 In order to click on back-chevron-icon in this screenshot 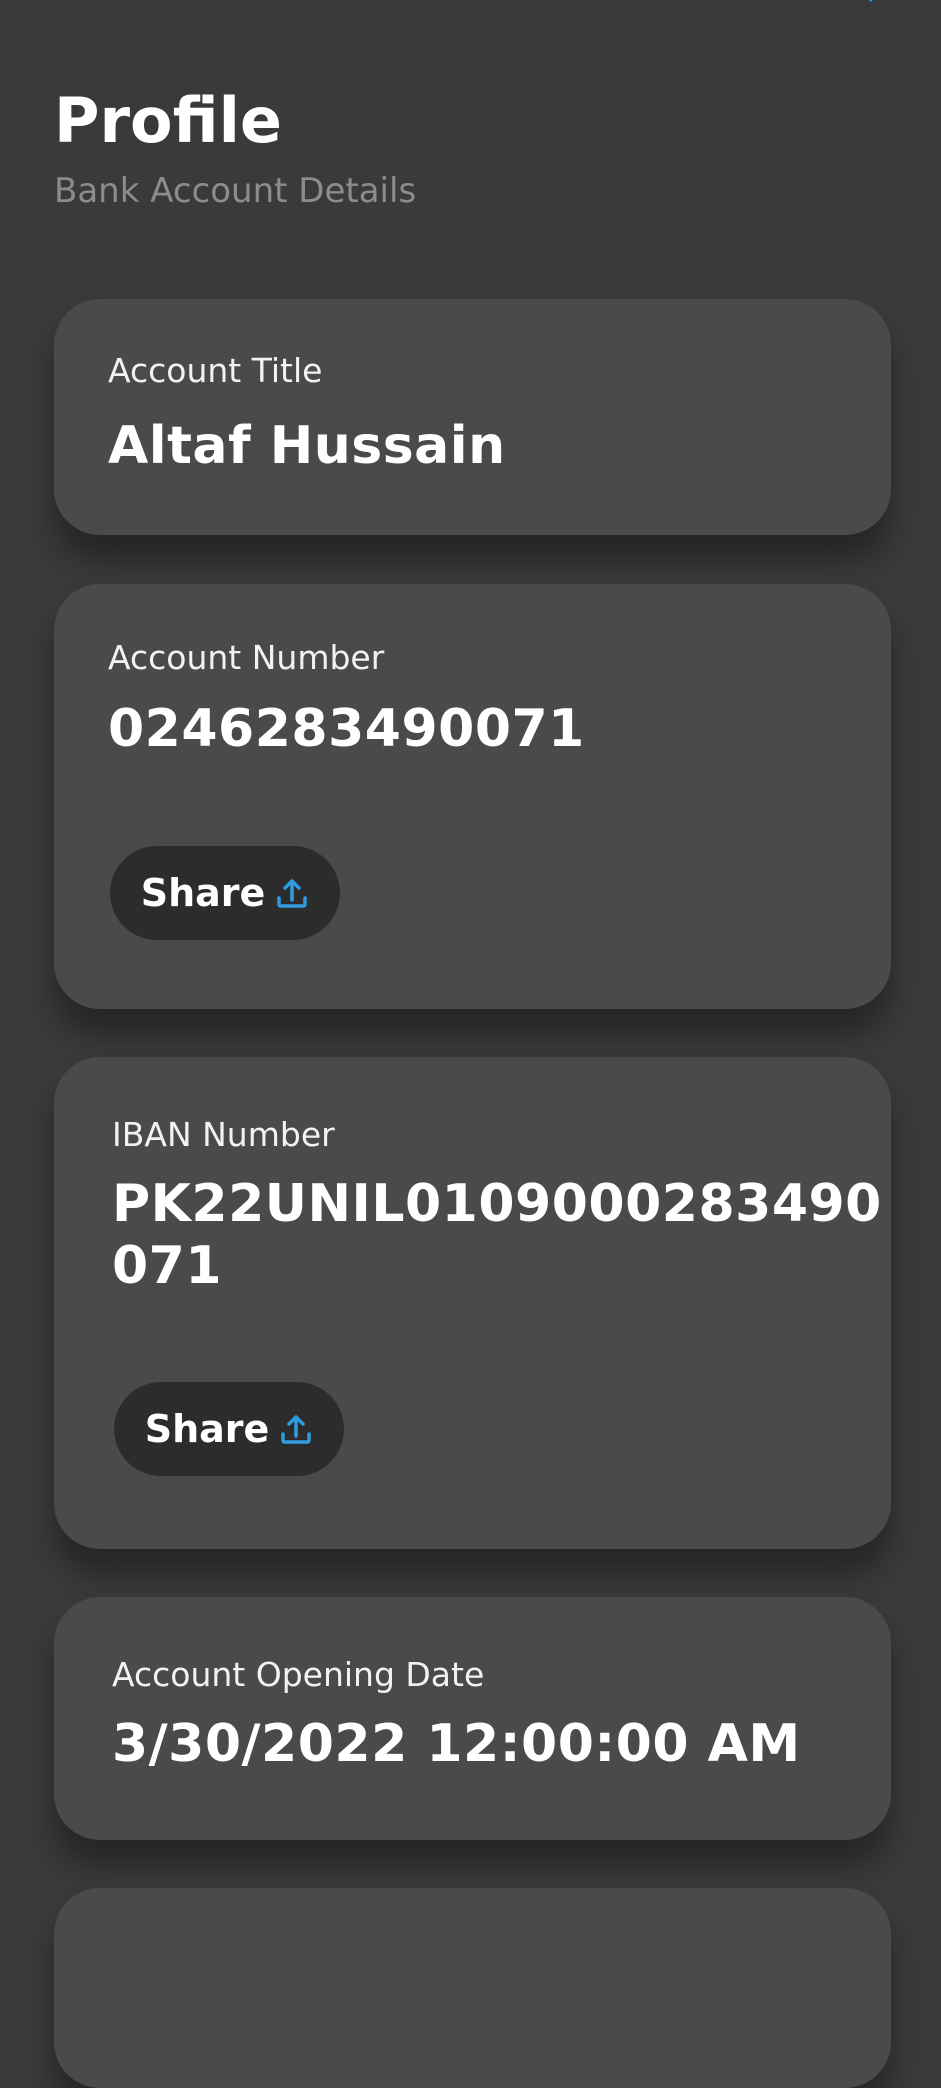, I will do `click(870, 6)`.